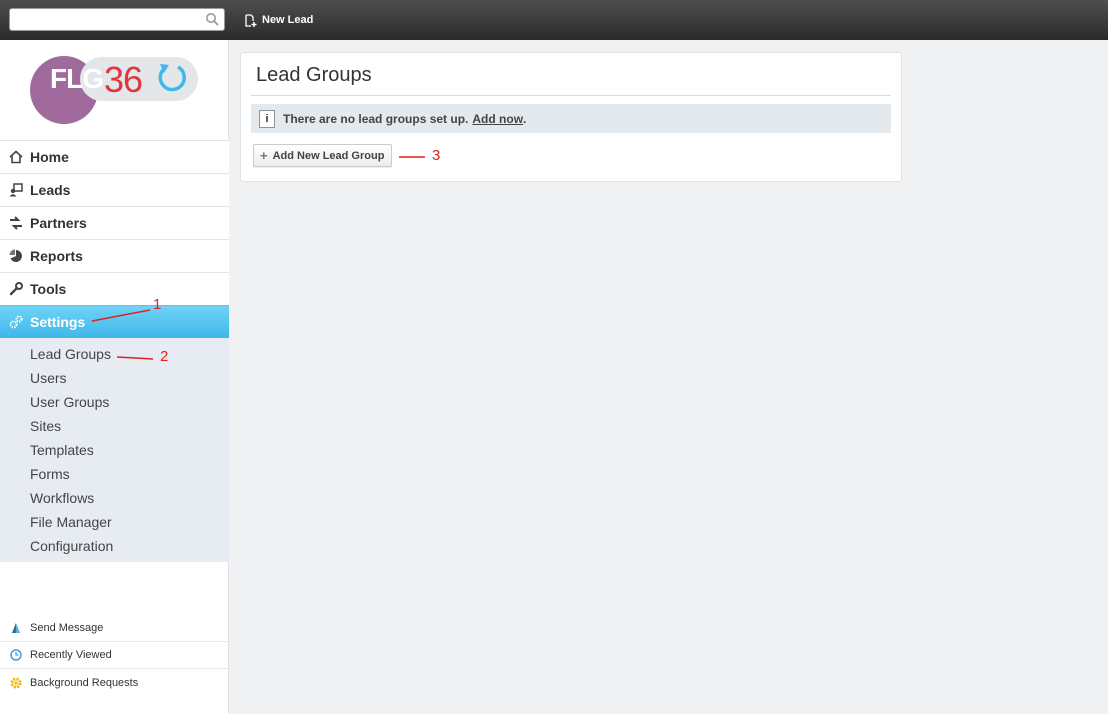 The image size is (1108, 714). I want to click on partners-icon, so click(16, 223).